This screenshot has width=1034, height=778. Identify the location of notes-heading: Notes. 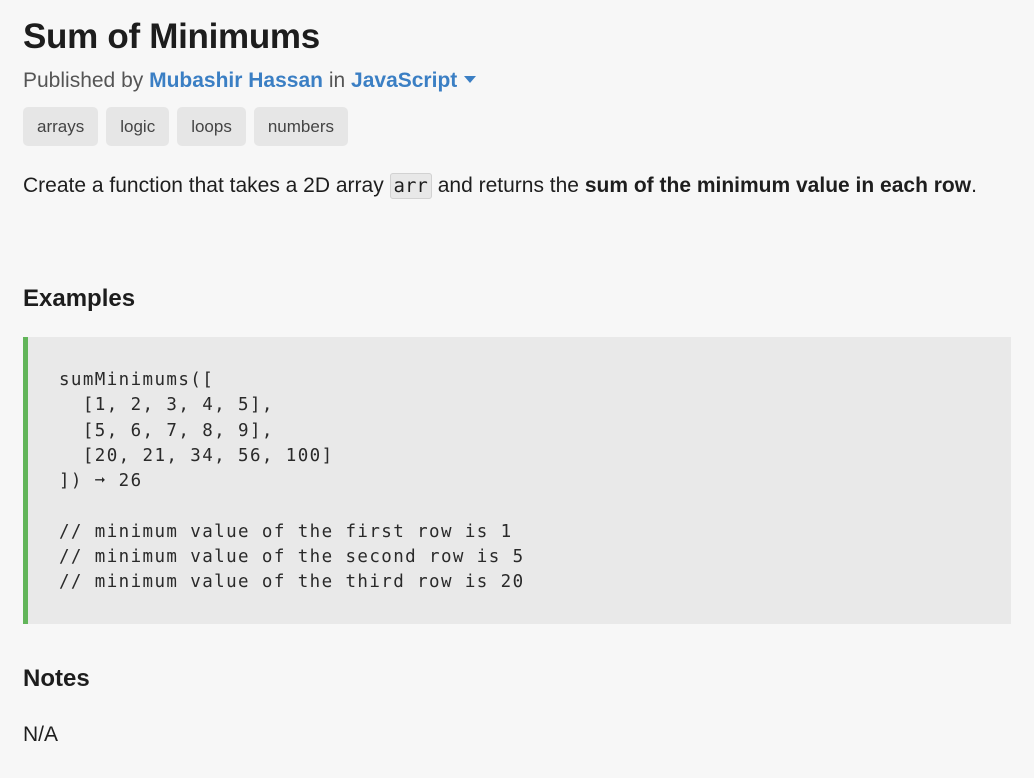
(56, 678).